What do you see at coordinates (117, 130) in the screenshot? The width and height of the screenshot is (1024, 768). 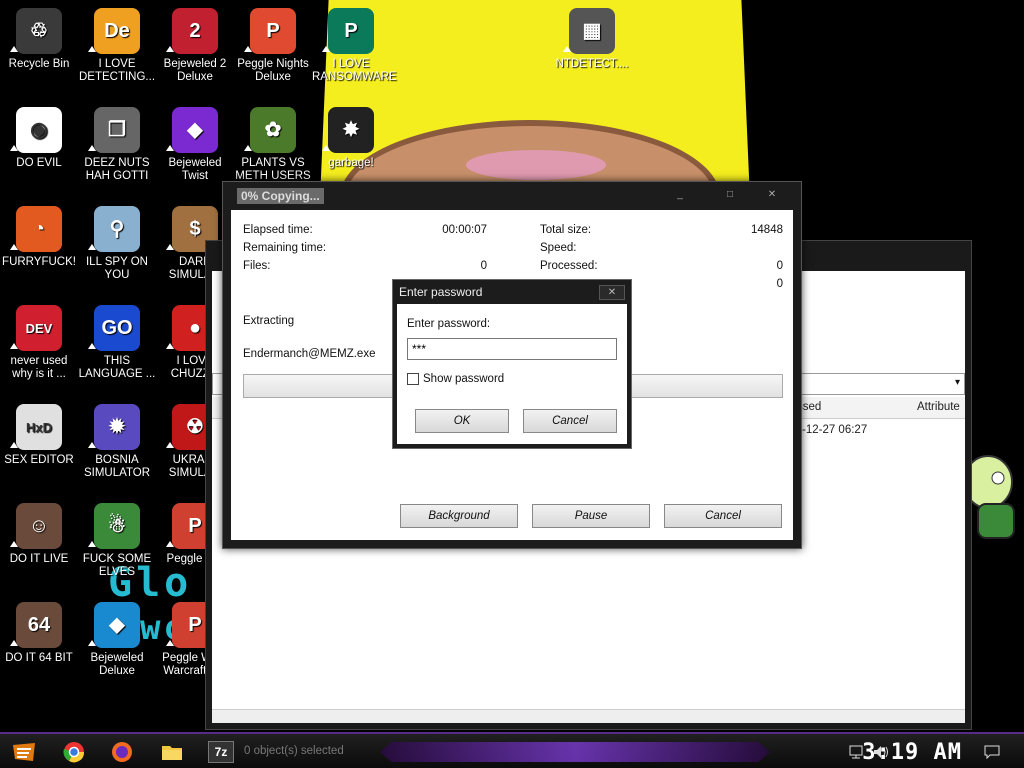 I see `windows-copy-icon: ❐` at bounding box center [117, 130].